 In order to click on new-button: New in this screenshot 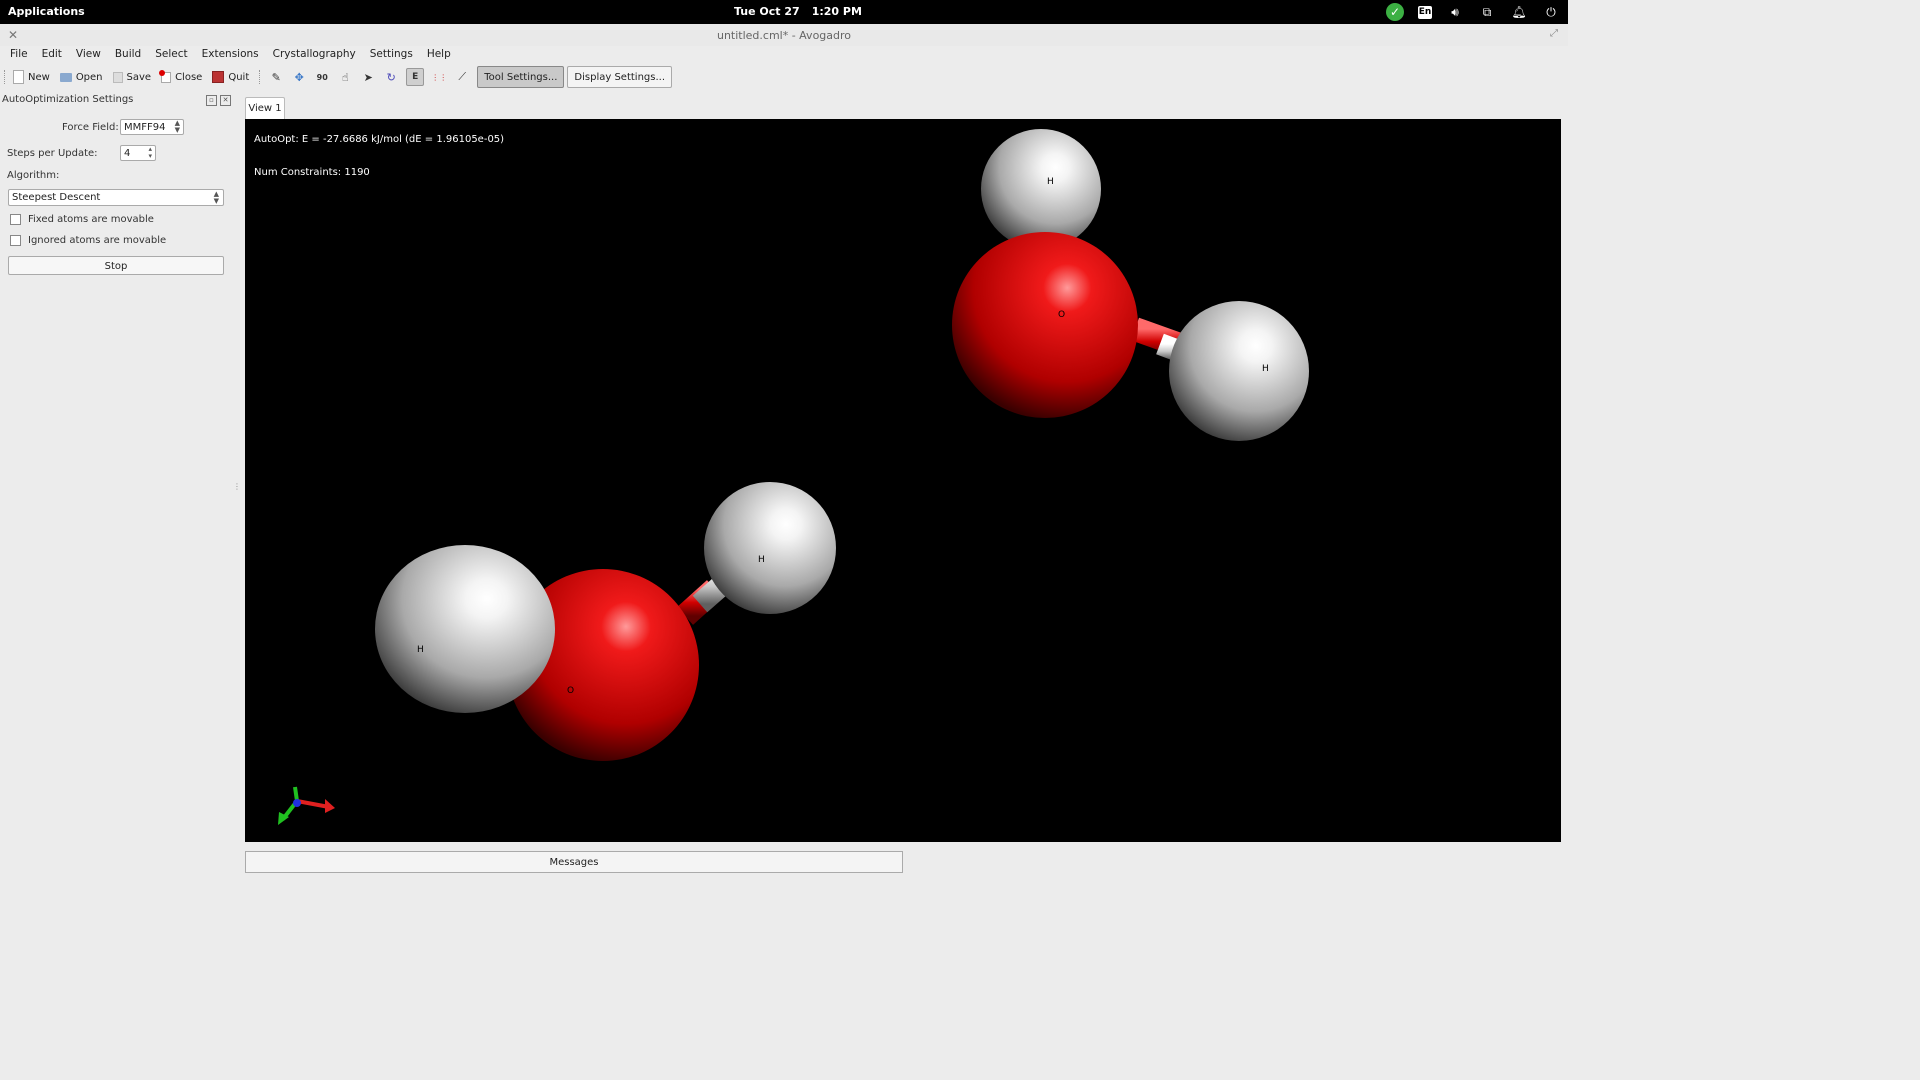, I will do `click(31, 77)`.